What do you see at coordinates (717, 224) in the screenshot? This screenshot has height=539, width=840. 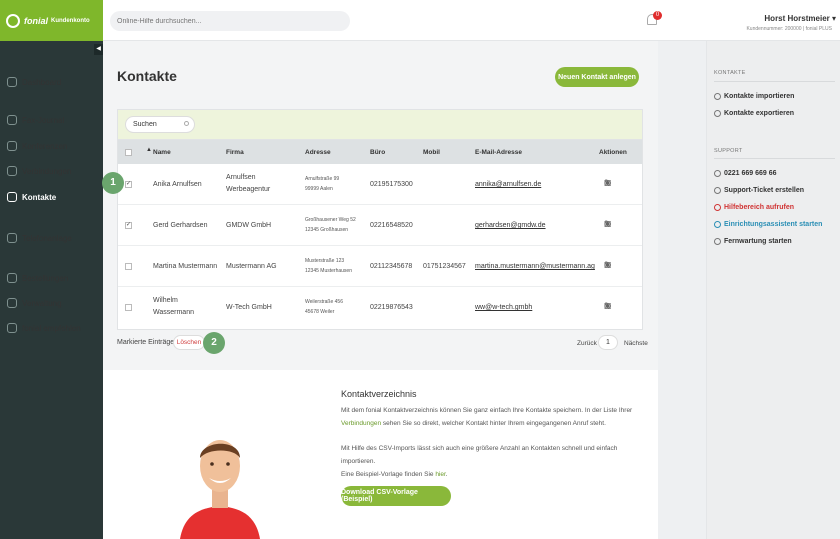 I see `wizard-icon` at bounding box center [717, 224].